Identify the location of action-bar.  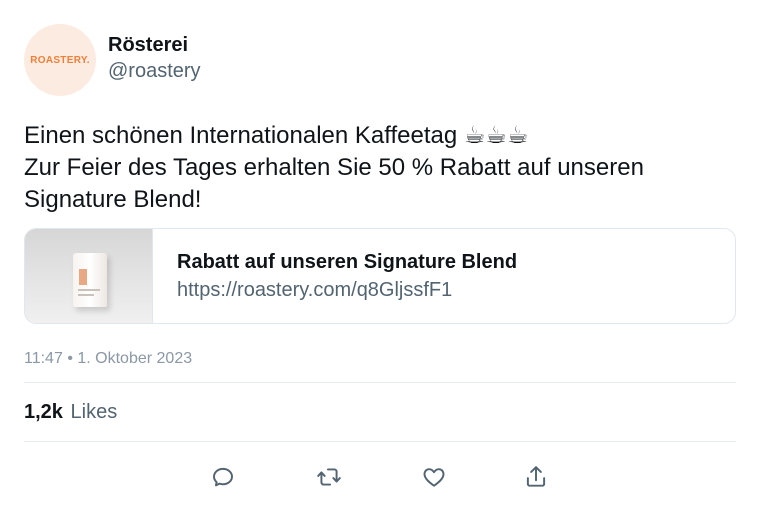
(380, 477).